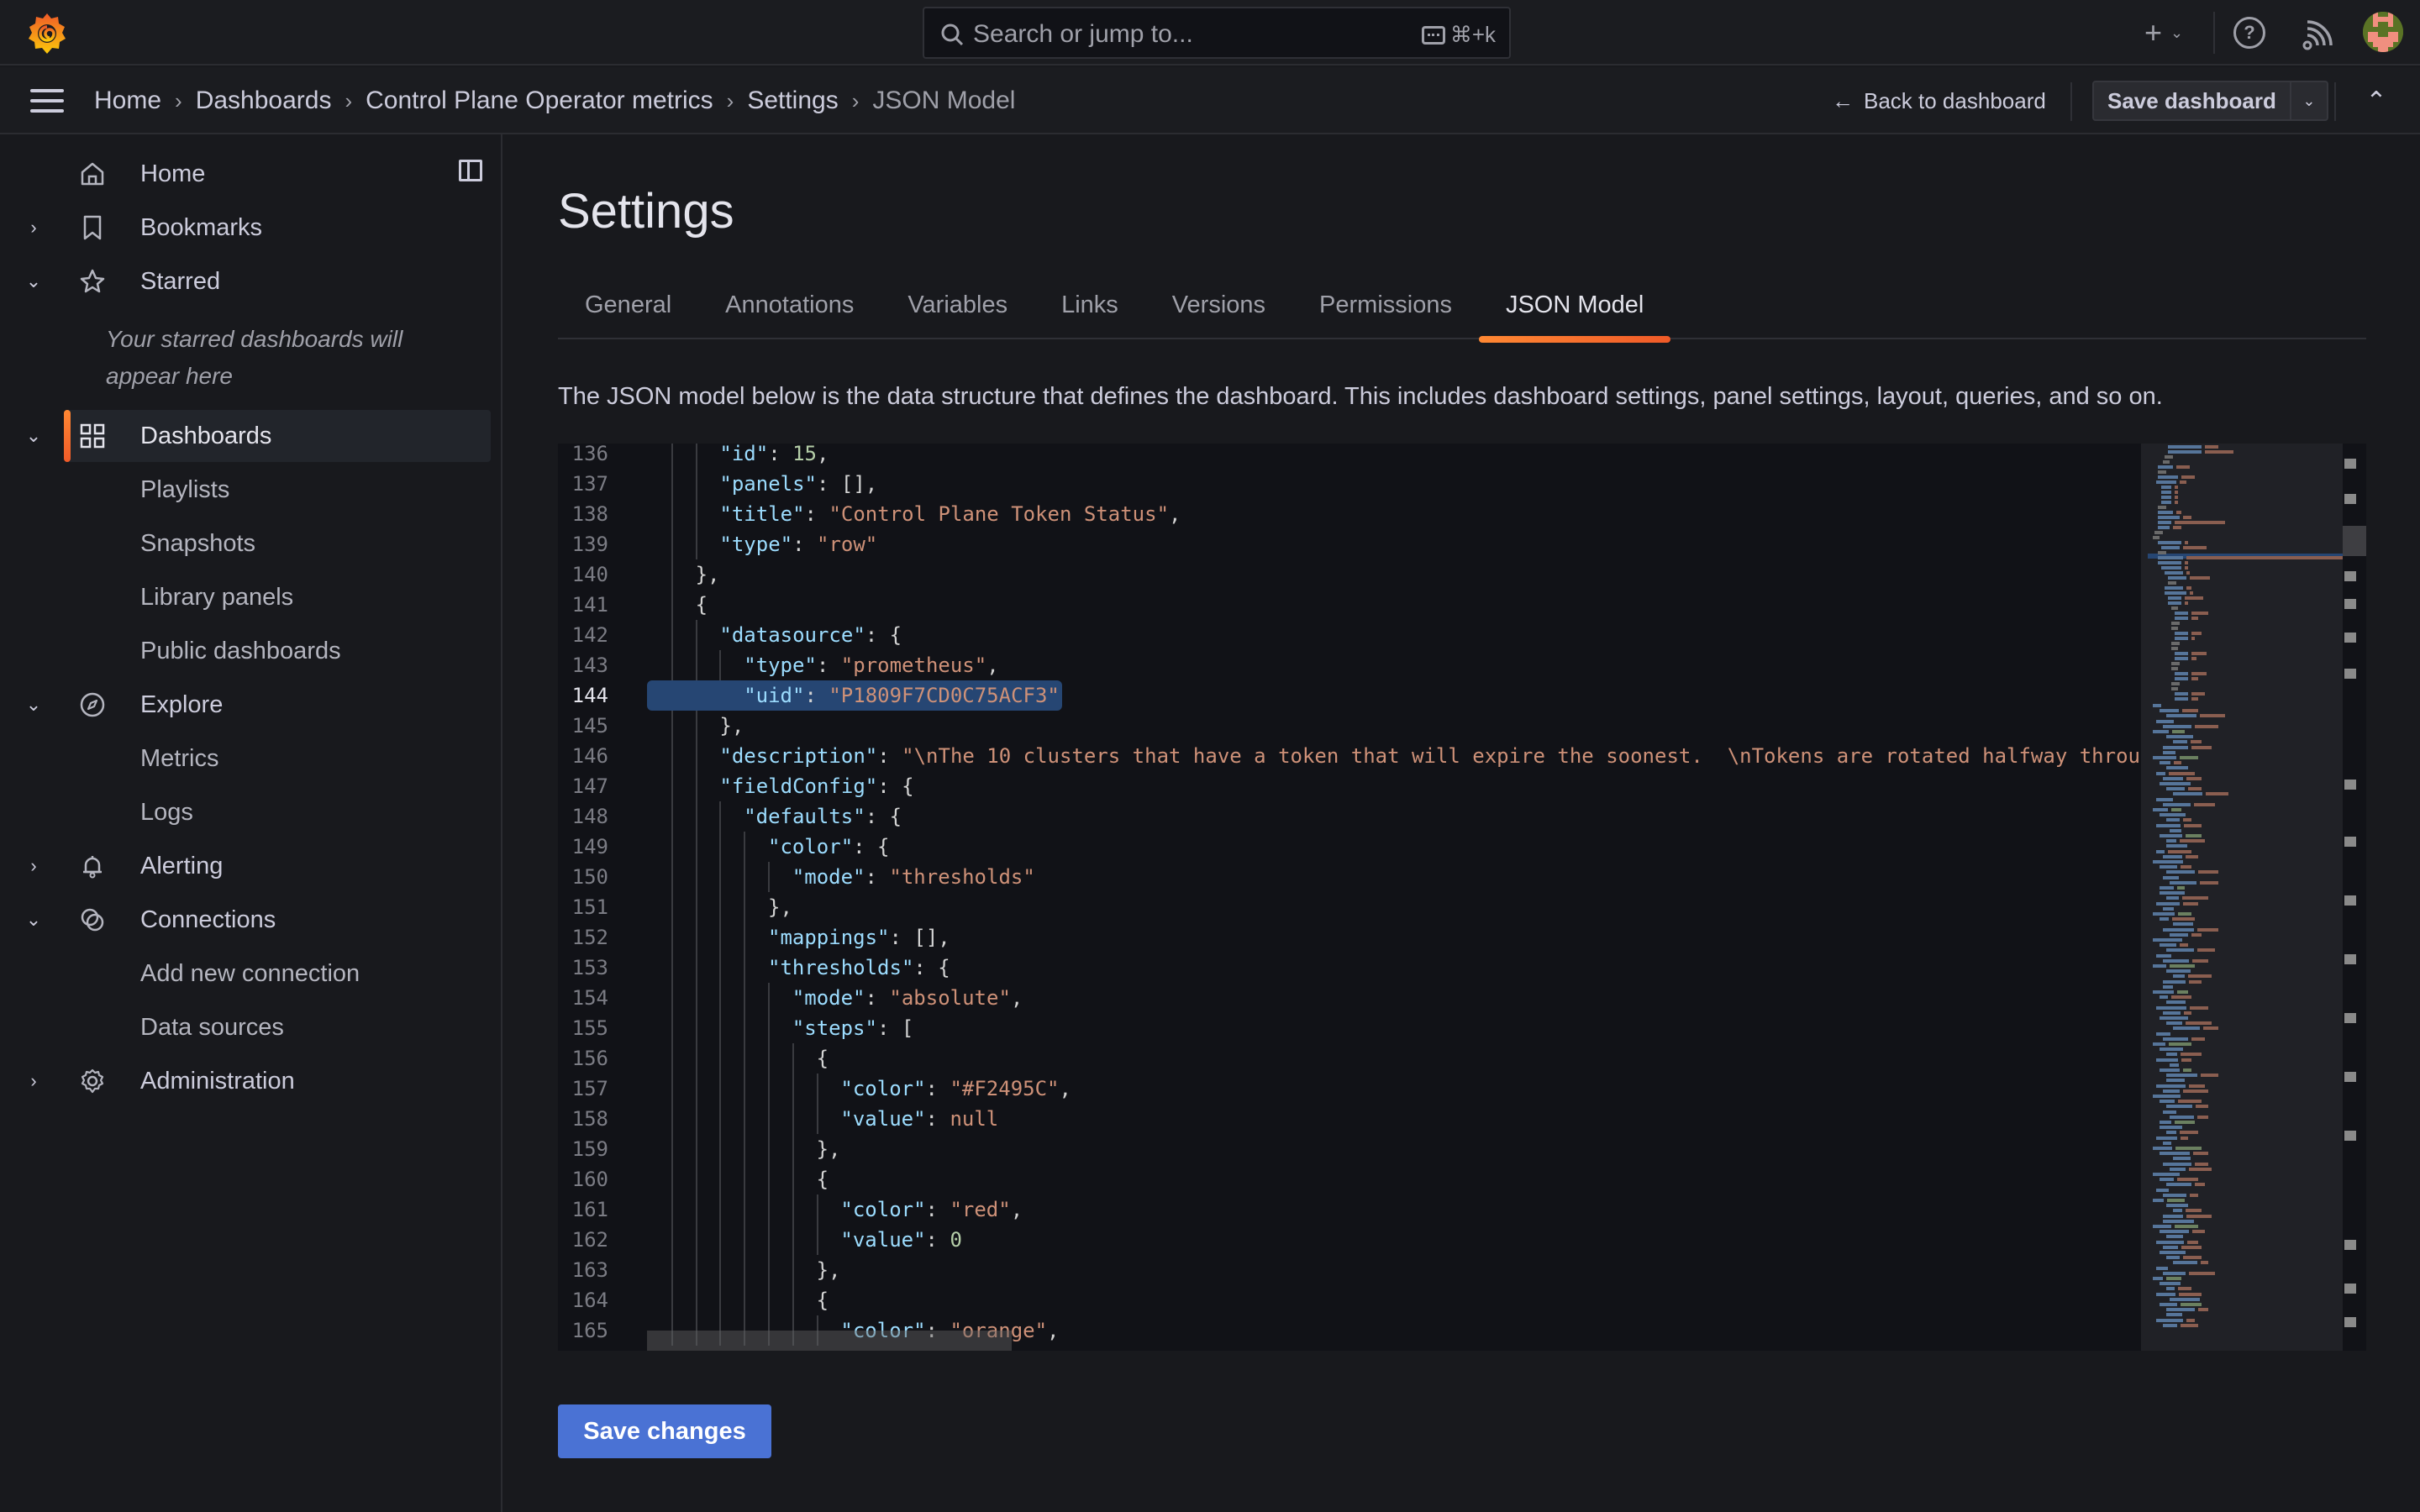 The width and height of the screenshot is (2420, 1512). What do you see at coordinates (251, 920) in the screenshot?
I see `sidebar-item-connections: ⌄ Connections` at bounding box center [251, 920].